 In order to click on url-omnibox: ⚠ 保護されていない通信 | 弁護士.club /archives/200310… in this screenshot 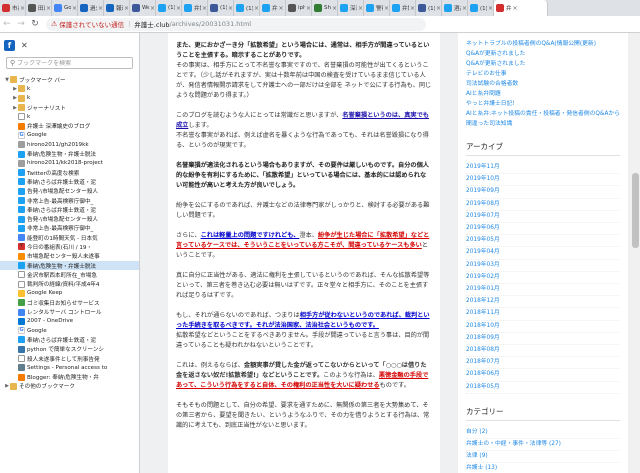, I will do `click(236, 24)`.